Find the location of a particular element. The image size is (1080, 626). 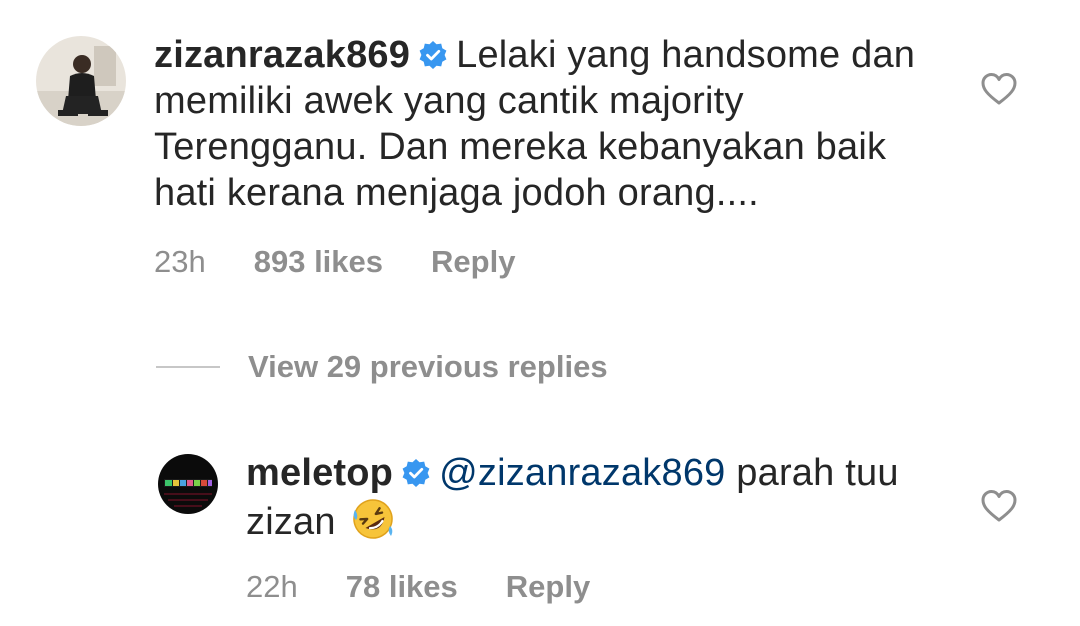

comment-meta: 23h 893 likes Reply is located at coordinates (334, 262).